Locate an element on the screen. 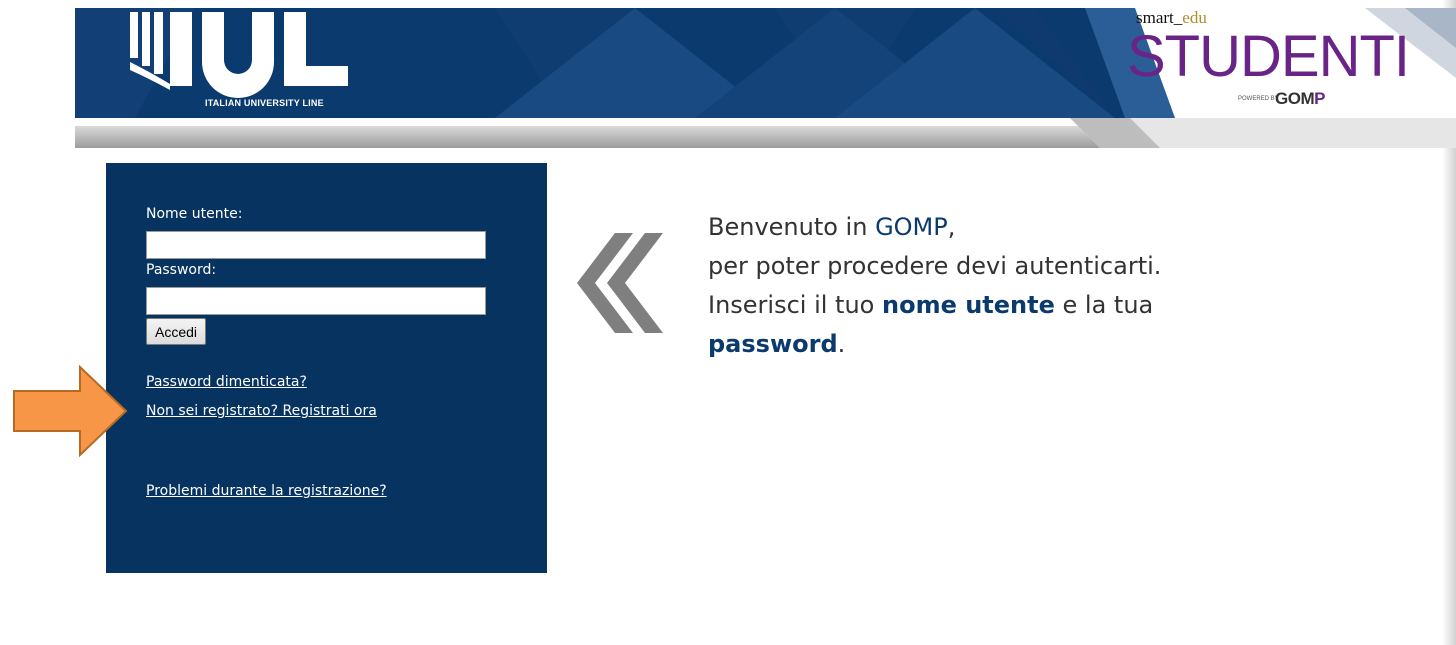 The width and height of the screenshot is (1456, 645). brand-powered-by: POWERED BY is located at coordinates (1258, 99).